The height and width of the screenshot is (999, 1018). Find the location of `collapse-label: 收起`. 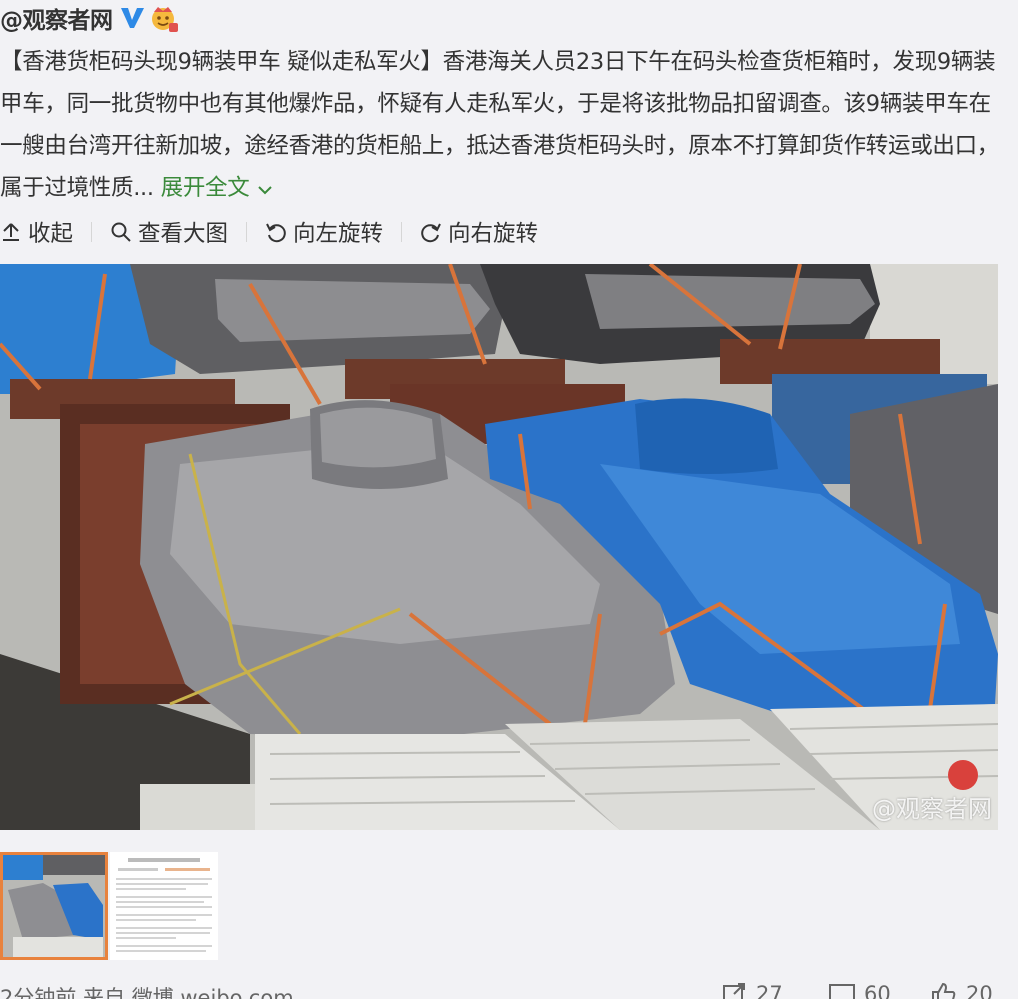

collapse-label: 收起 is located at coordinates (51, 234).